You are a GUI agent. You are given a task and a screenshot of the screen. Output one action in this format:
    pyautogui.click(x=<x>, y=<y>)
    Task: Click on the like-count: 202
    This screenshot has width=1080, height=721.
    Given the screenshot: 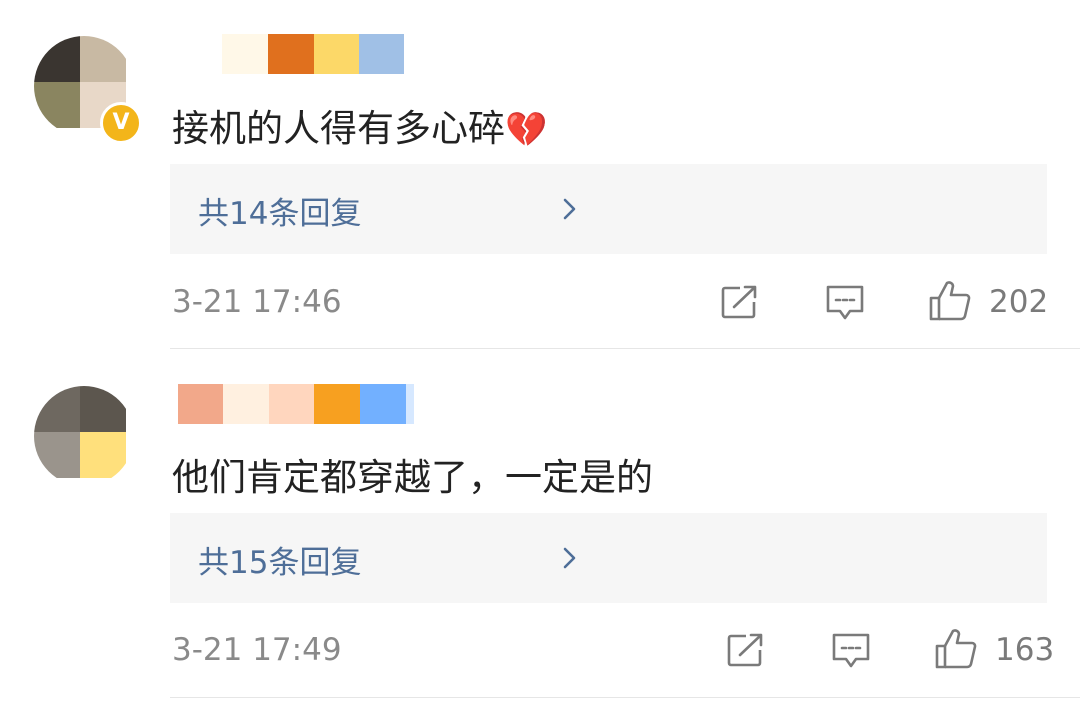 What is the action you would take?
    pyautogui.click(x=1019, y=302)
    